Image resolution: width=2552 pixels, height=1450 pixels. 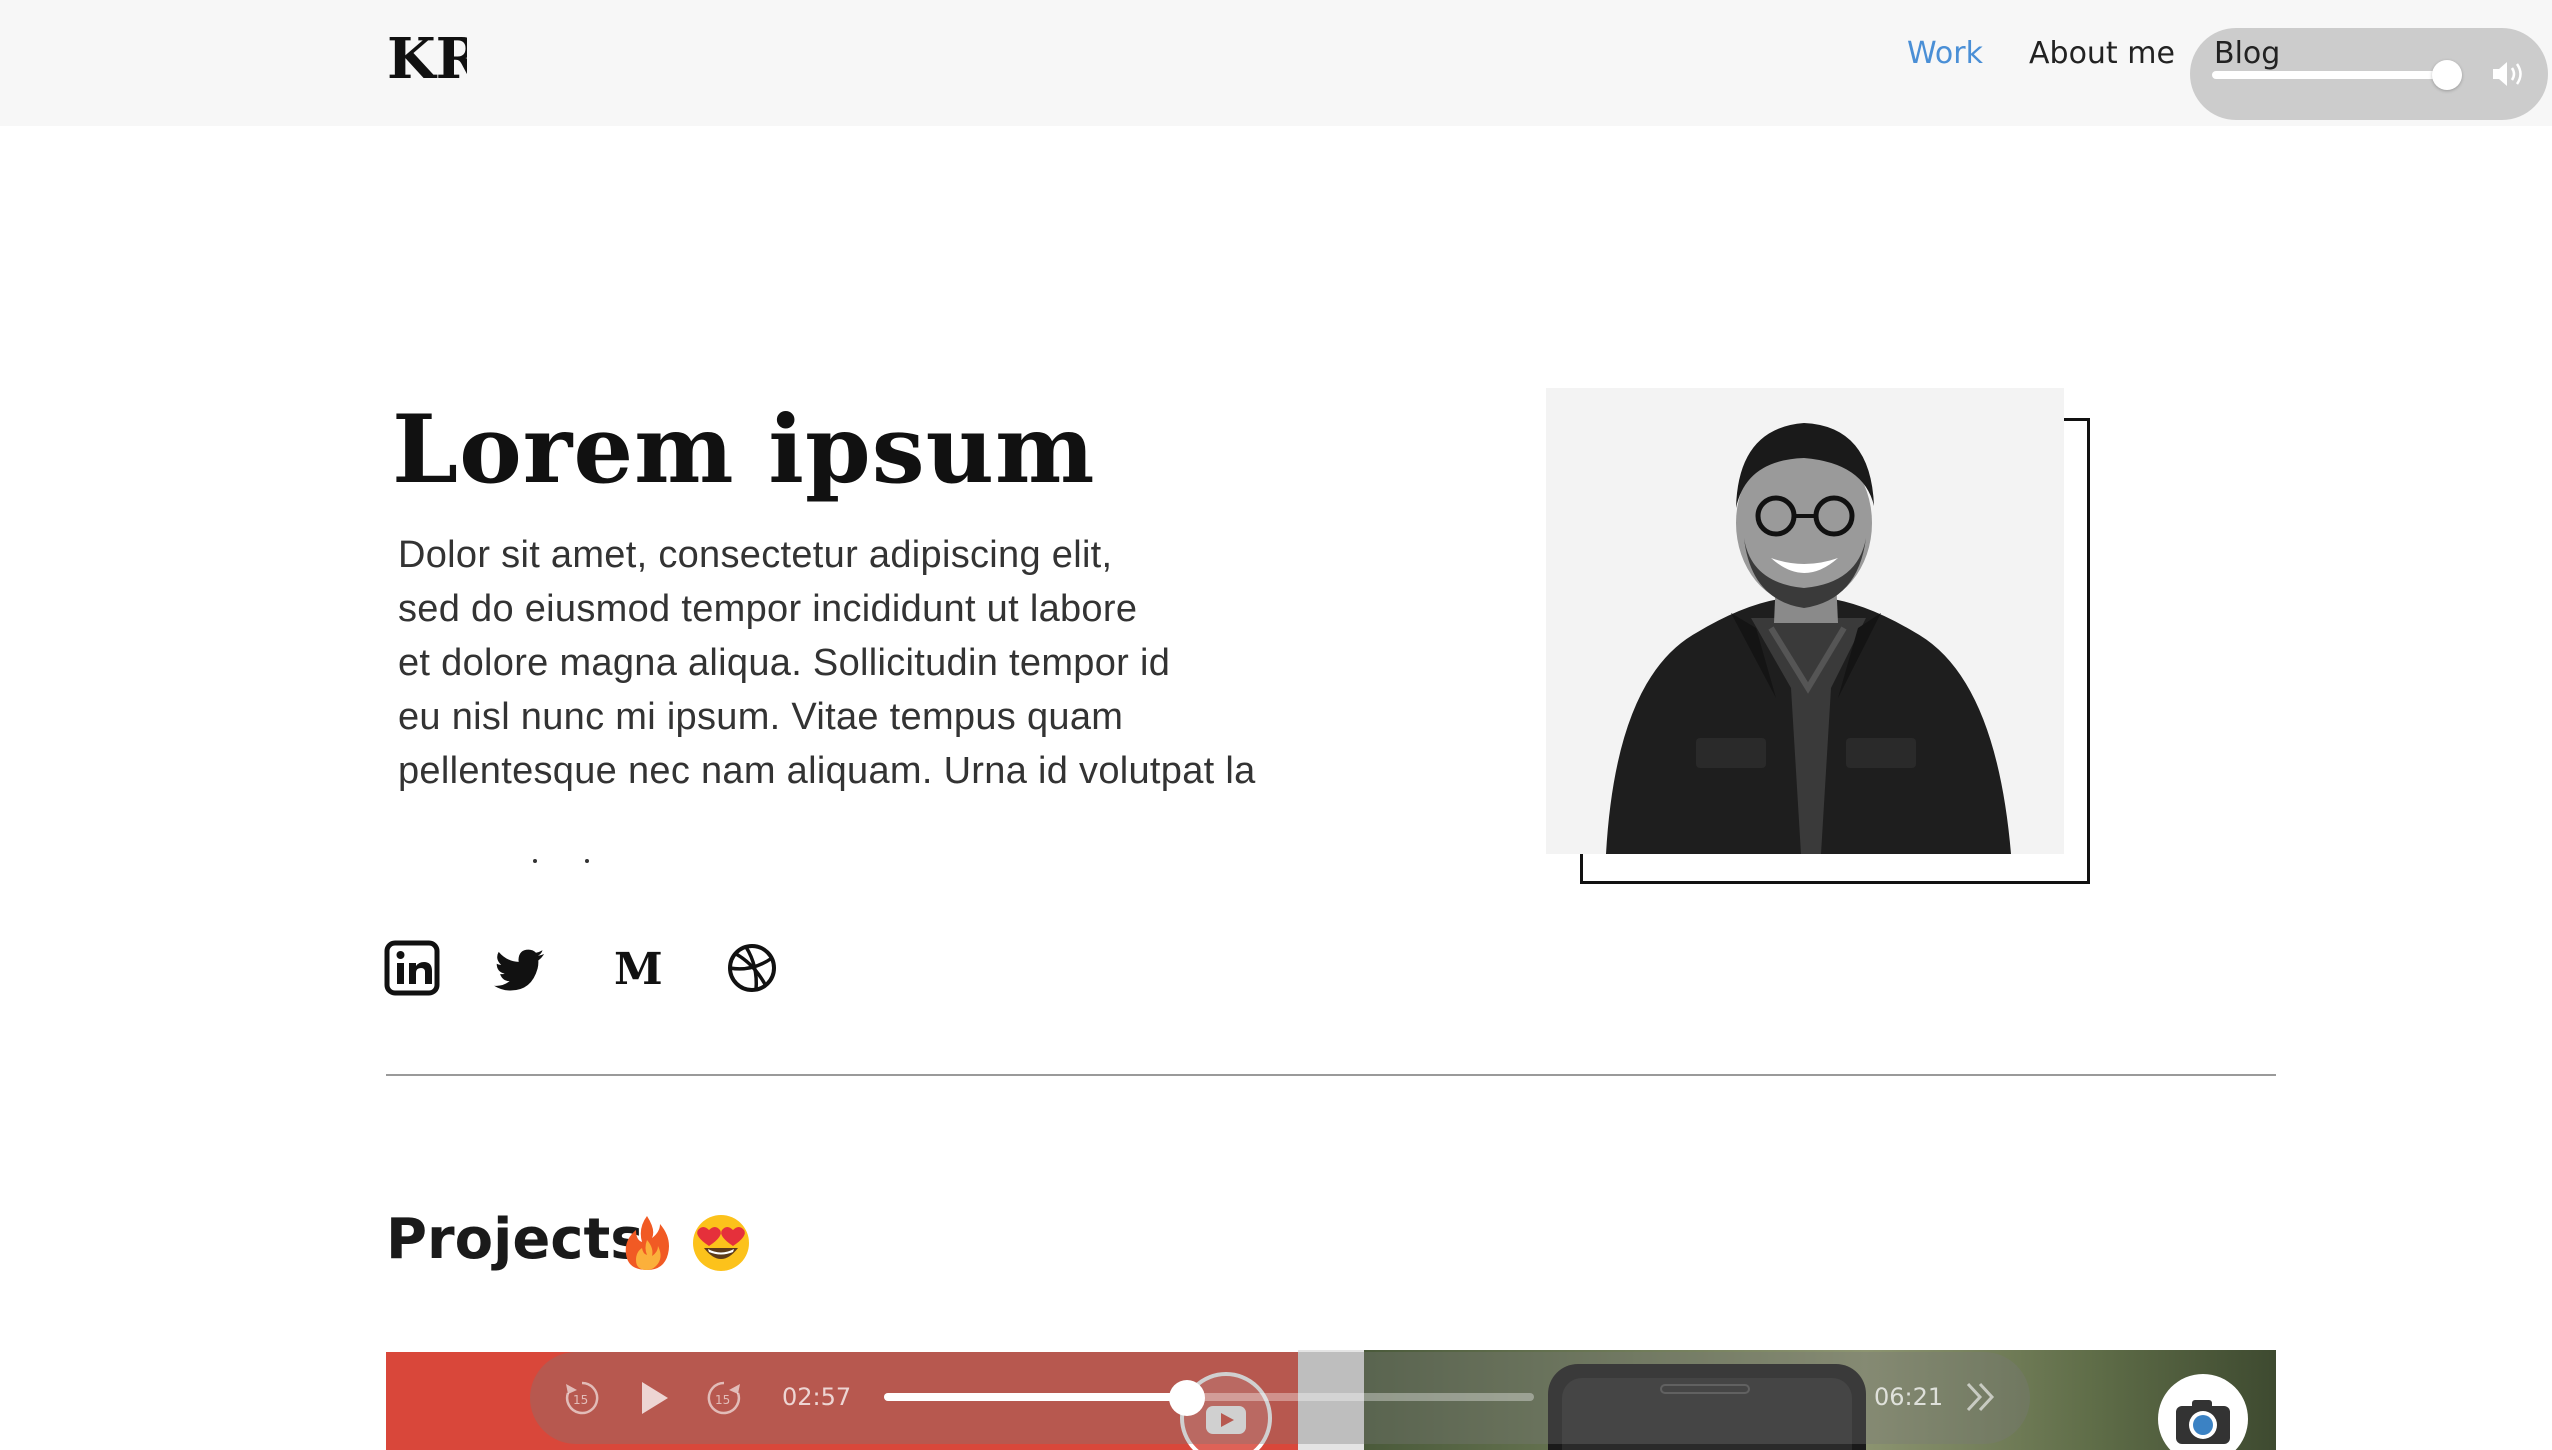 I want to click on person-portrait-illustration, so click(x=1808, y=638).